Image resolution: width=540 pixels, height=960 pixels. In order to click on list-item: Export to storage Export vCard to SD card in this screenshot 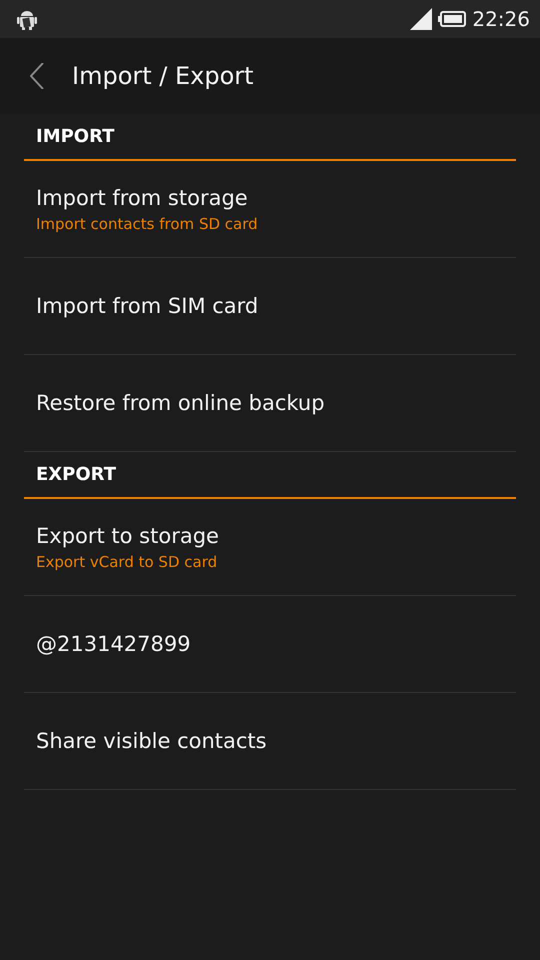, I will do `click(270, 547)`.